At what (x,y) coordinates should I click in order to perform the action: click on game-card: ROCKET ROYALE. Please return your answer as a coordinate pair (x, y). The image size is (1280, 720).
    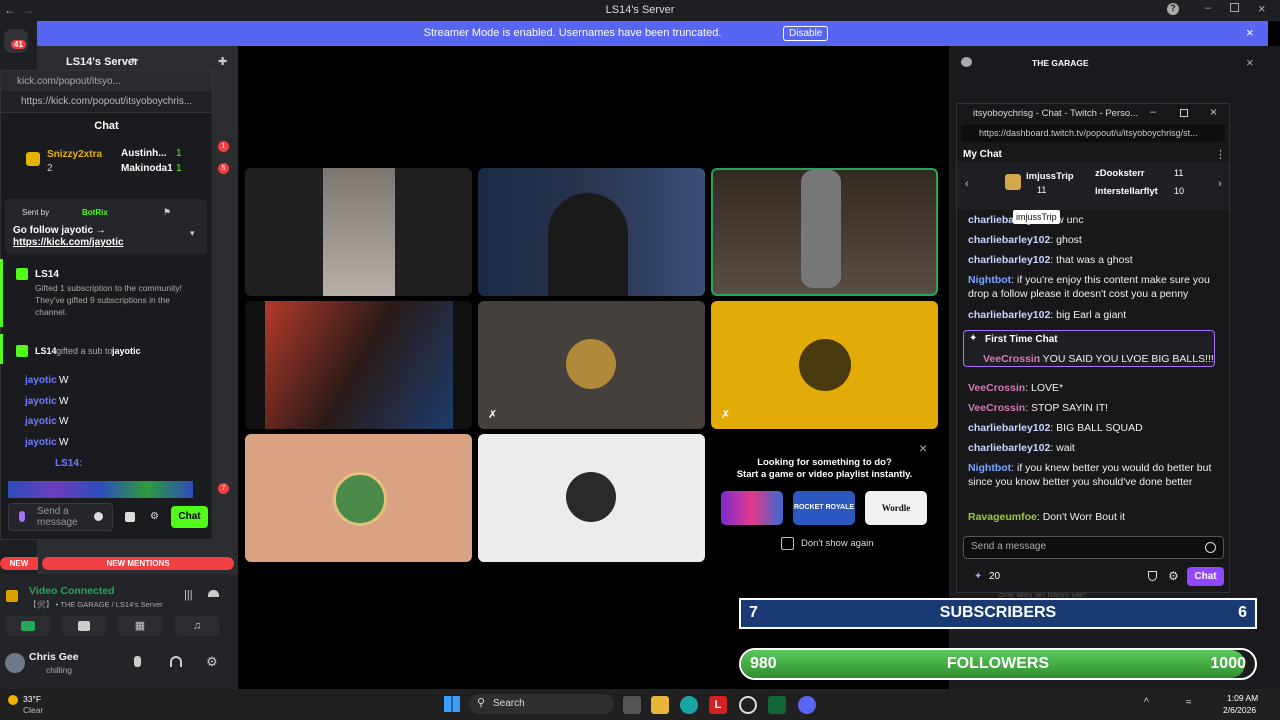
    Looking at the image, I should click on (824, 508).